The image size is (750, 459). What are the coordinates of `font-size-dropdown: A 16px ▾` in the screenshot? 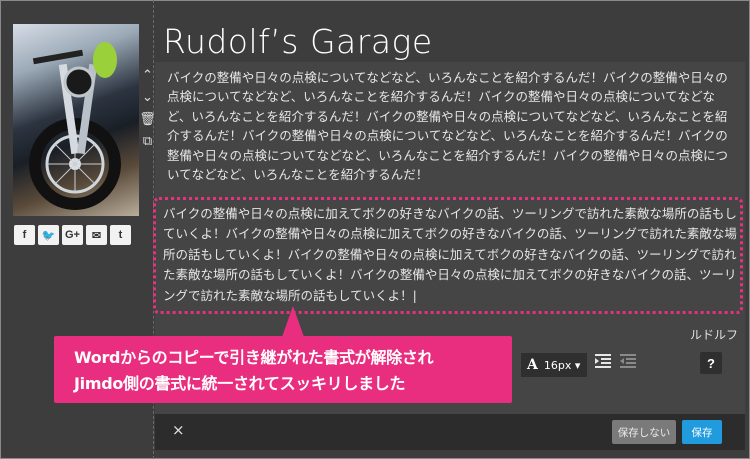 It's located at (554, 365).